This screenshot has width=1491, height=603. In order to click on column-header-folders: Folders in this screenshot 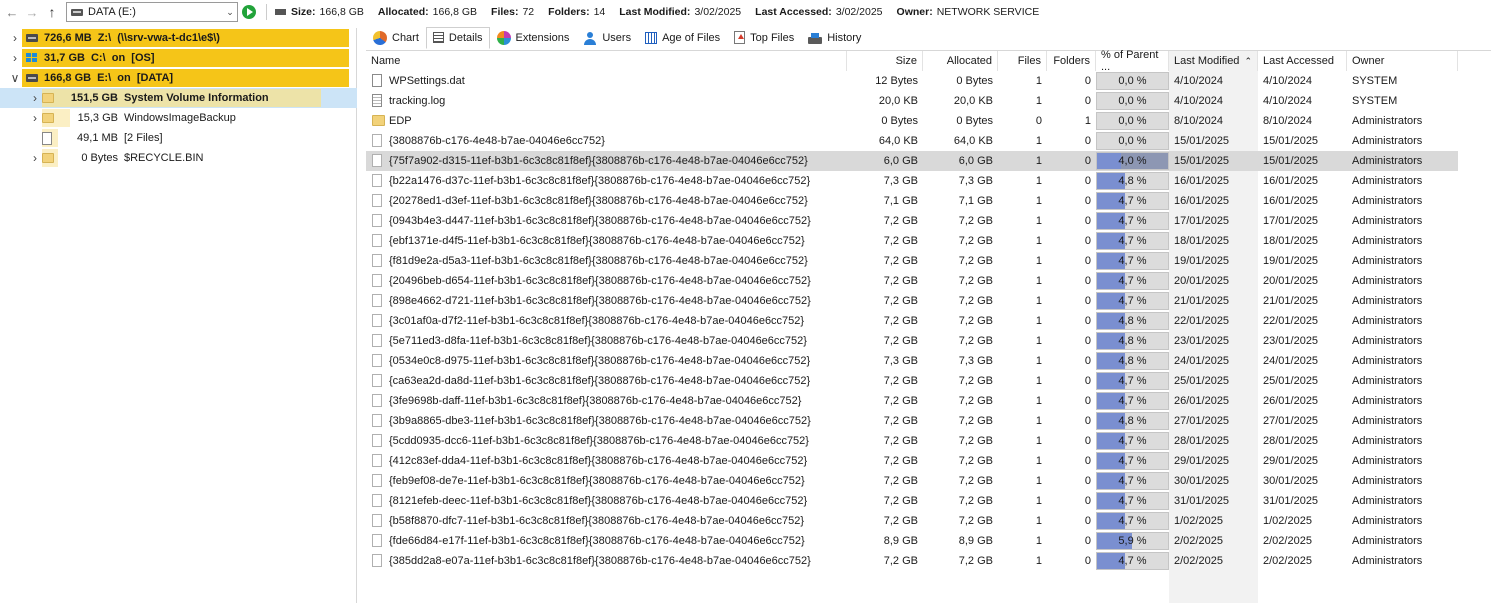, I will do `click(1071, 61)`.